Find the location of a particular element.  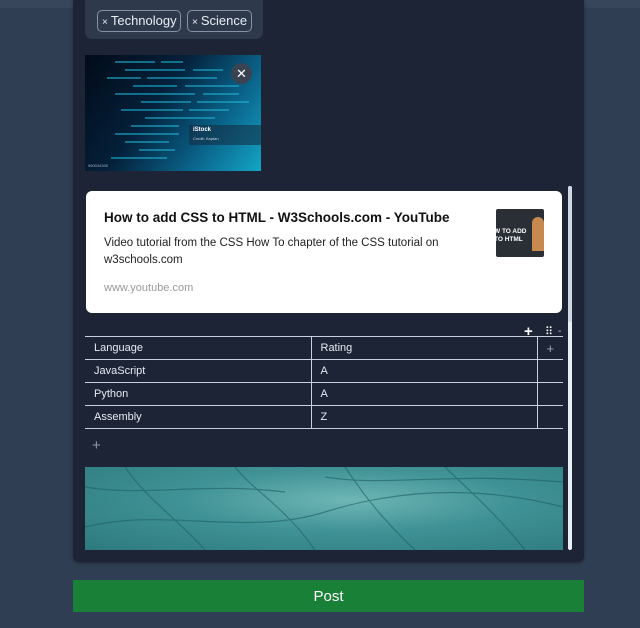

tag-science: × Science is located at coordinates (219, 21).